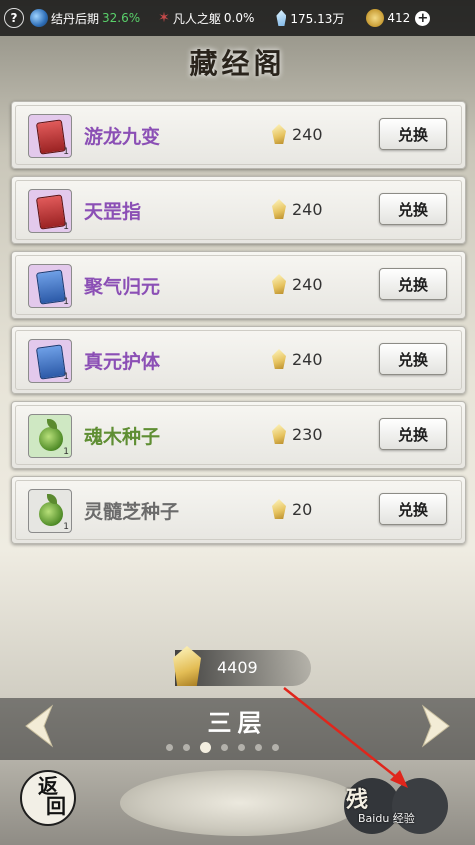 The image size is (475, 845). I want to click on exchange-item-row: 1 魂木种子 230 兑换, so click(238, 435).